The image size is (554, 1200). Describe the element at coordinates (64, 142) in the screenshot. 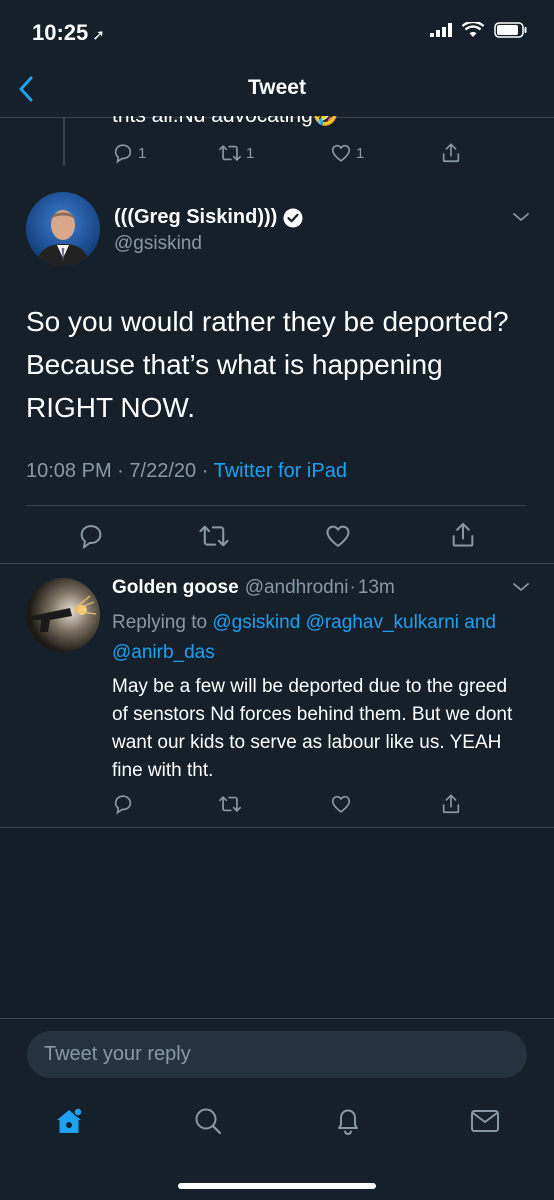

I see `thread-line` at that location.